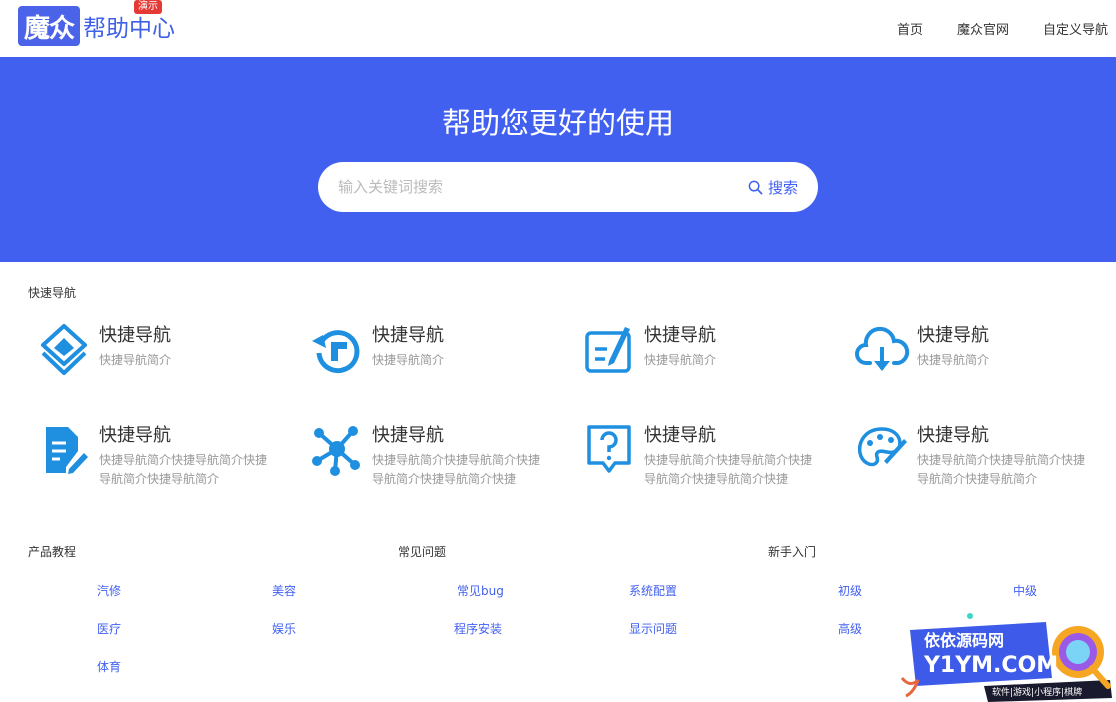 This screenshot has width=1116, height=702. What do you see at coordinates (608, 350) in the screenshot?
I see `edit-board-icon` at bounding box center [608, 350].